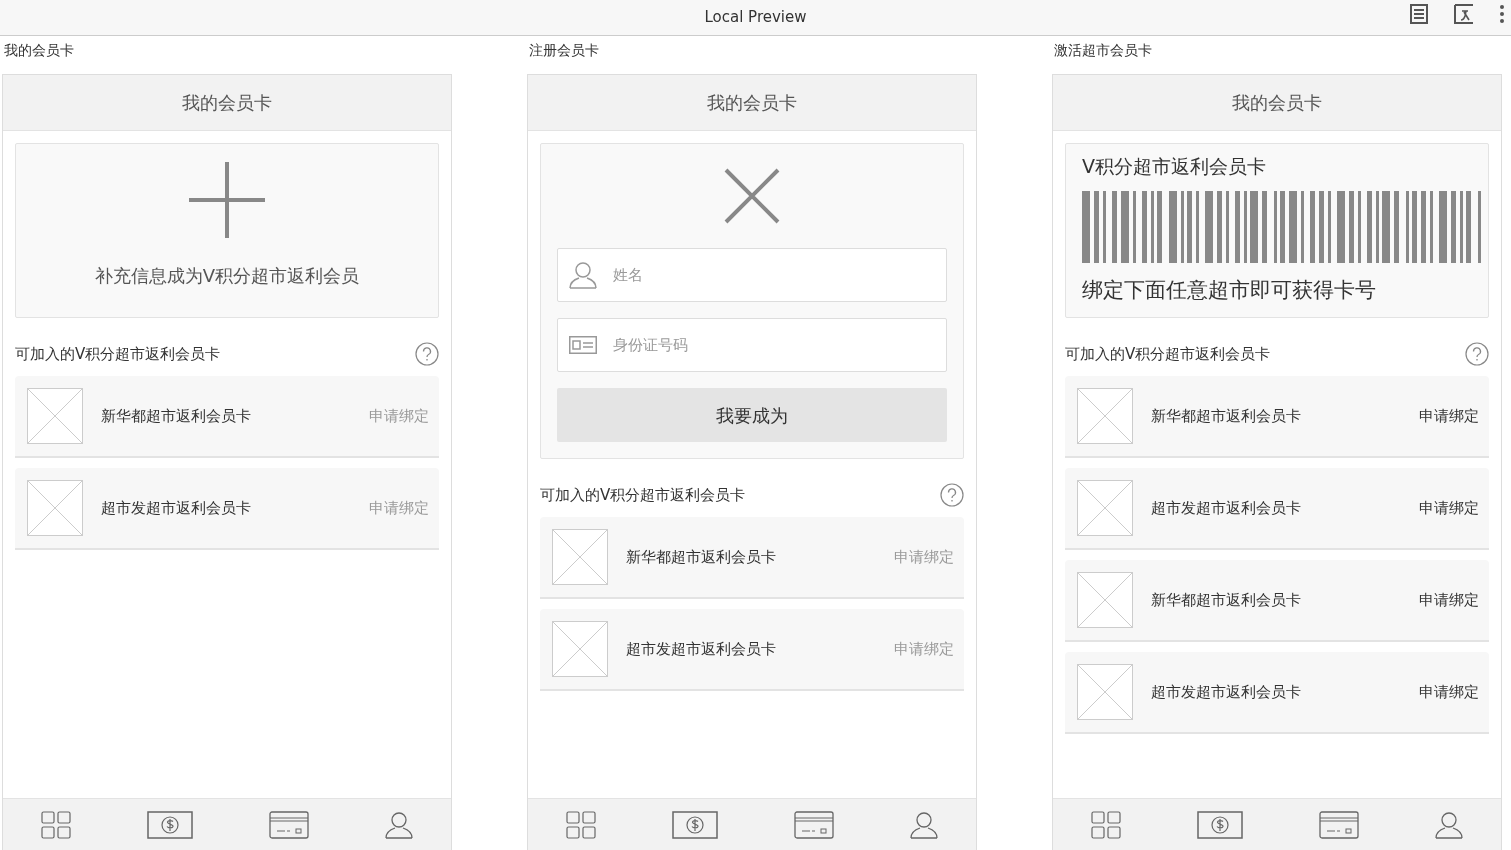 The height and width of the screenshot is (850, 1511). I want to click on formula-icon, so click(1464, 14).